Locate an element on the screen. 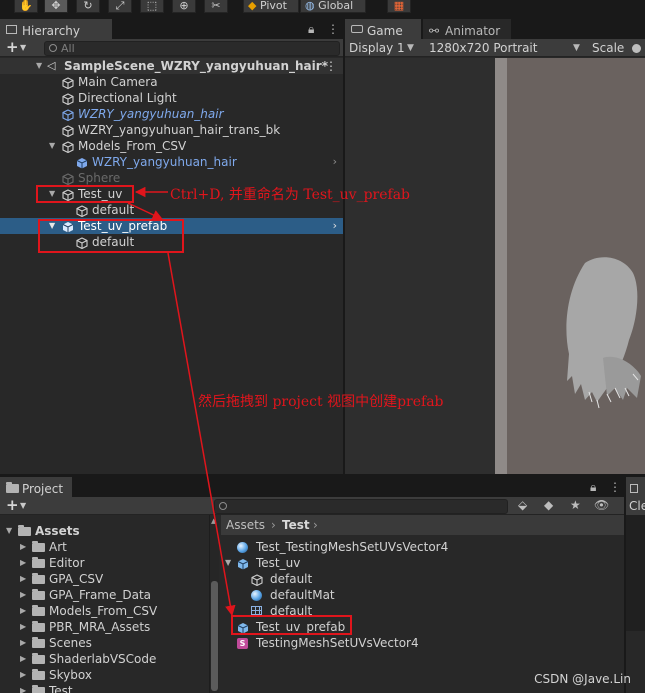 Image resolution: width=645 pixels, height=693 pixels. watermark: CSDN @Jave.Lin is located at coordinates (582, 679).